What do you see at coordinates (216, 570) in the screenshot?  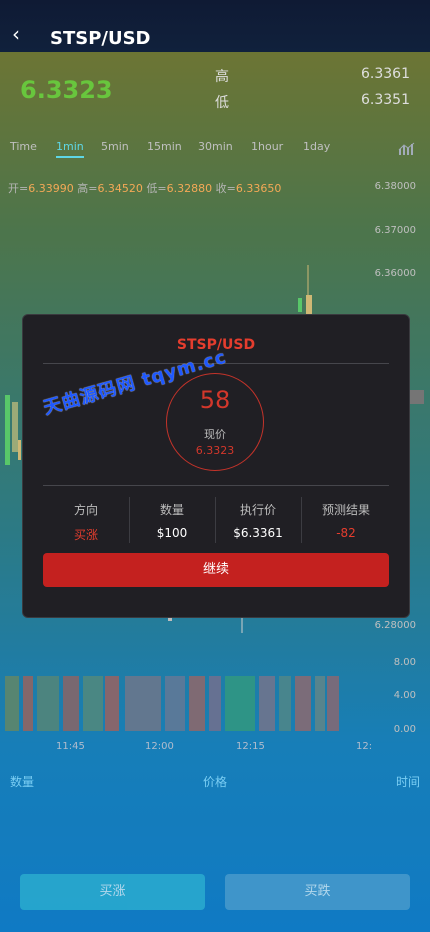 I see `continue-button: 继续` at bounding box center [216, 570].